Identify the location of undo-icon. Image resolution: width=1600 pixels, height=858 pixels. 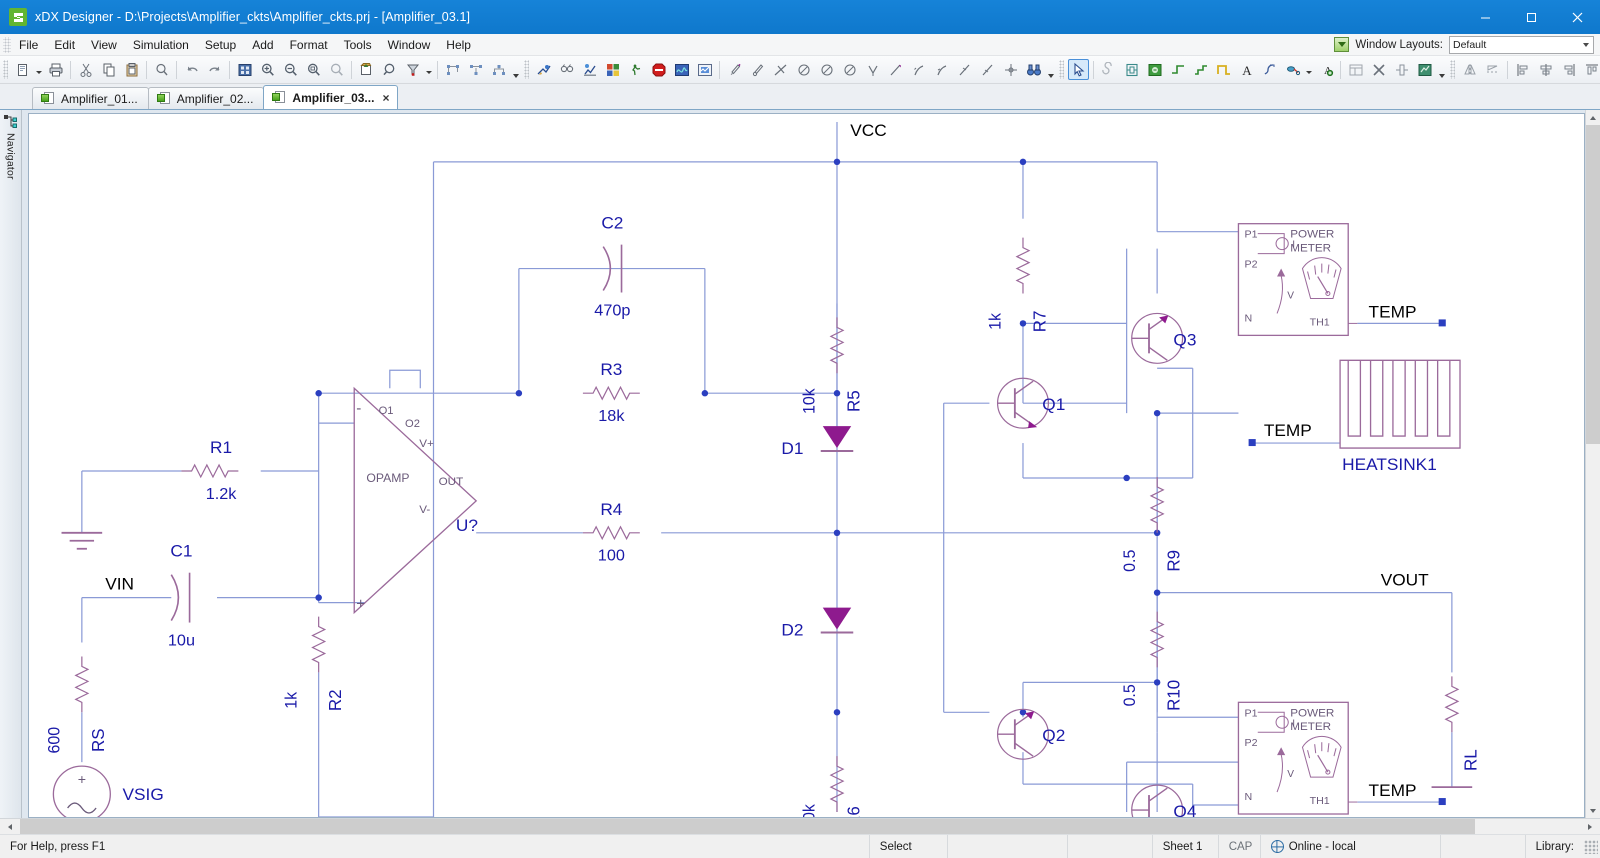
(191, 69).